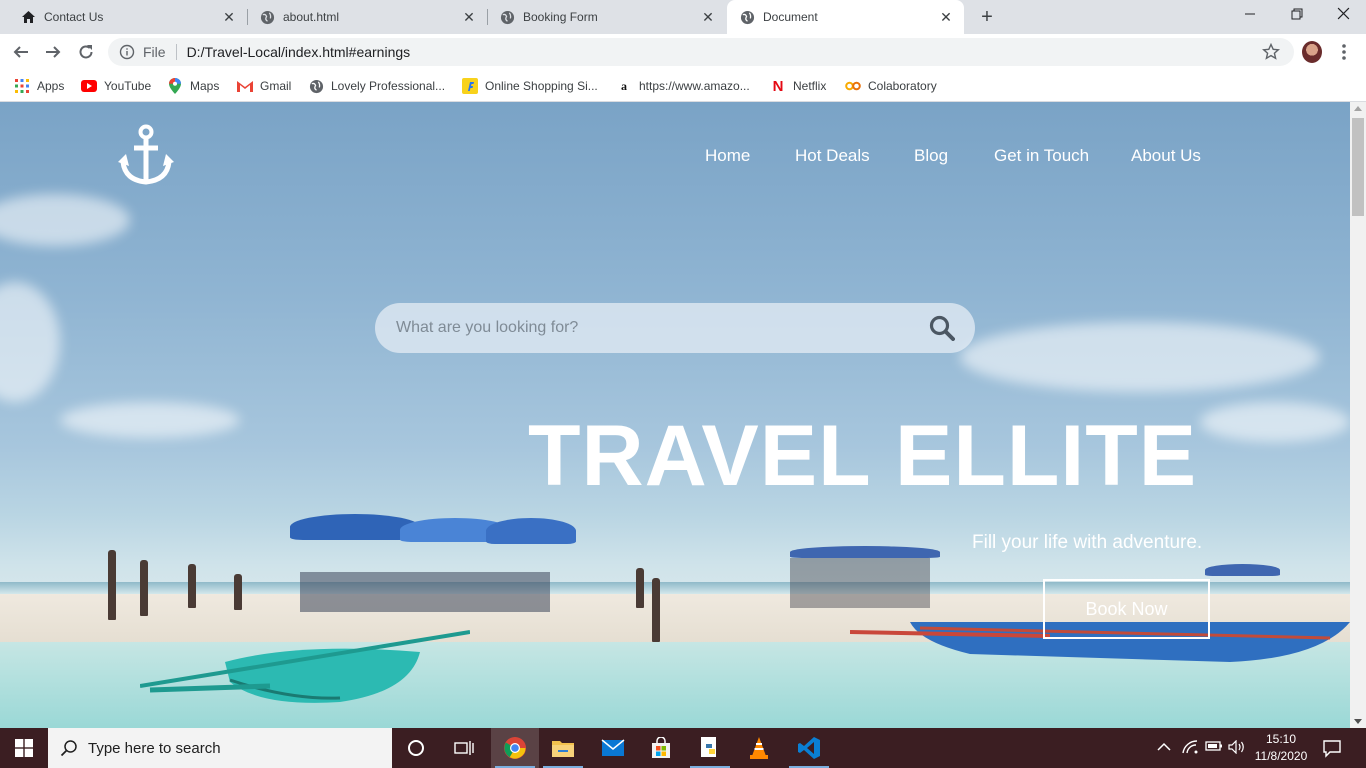 The width and height of the screenshot is (1366, 768). I want to click on search-icon, so click(942, 328).